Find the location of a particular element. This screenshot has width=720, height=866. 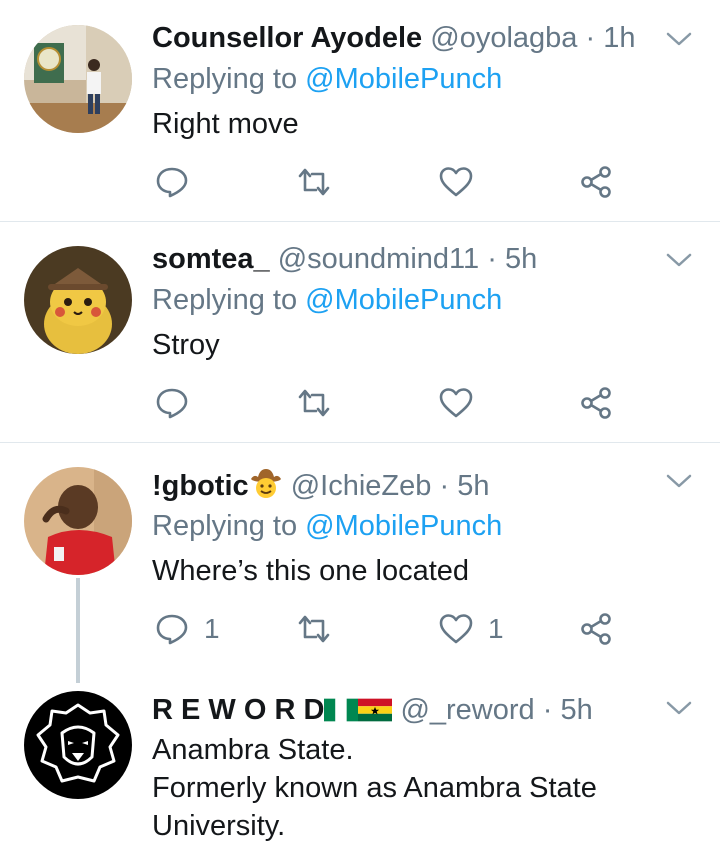

user-handle: @oyolagba is located at coordinates (503, 38).